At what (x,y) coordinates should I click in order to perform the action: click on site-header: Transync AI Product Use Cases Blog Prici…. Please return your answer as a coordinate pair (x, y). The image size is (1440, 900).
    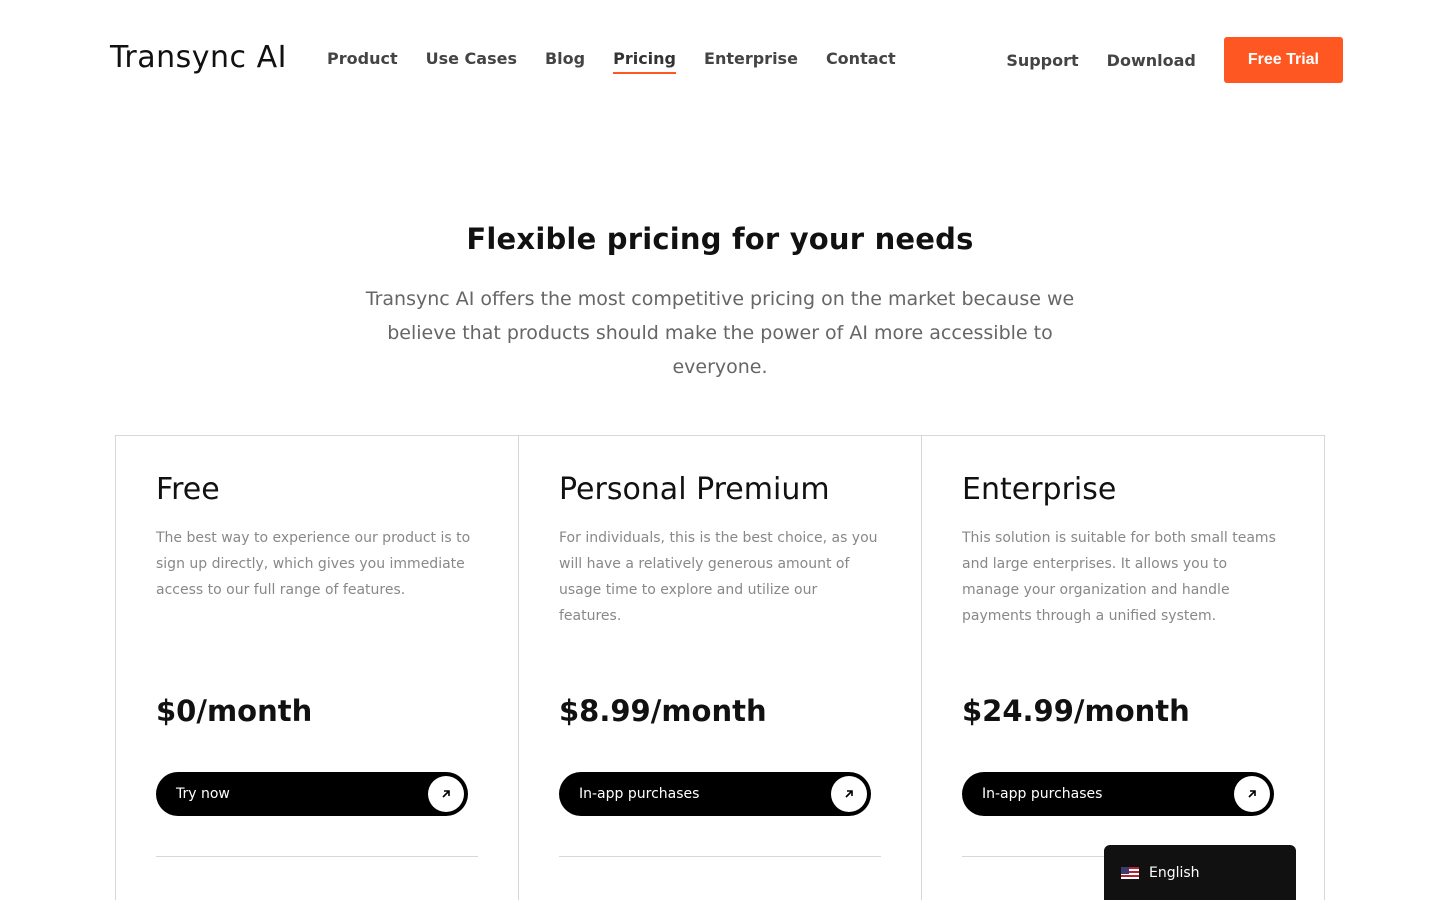
    Looking at the image, I should click on (720, 60).